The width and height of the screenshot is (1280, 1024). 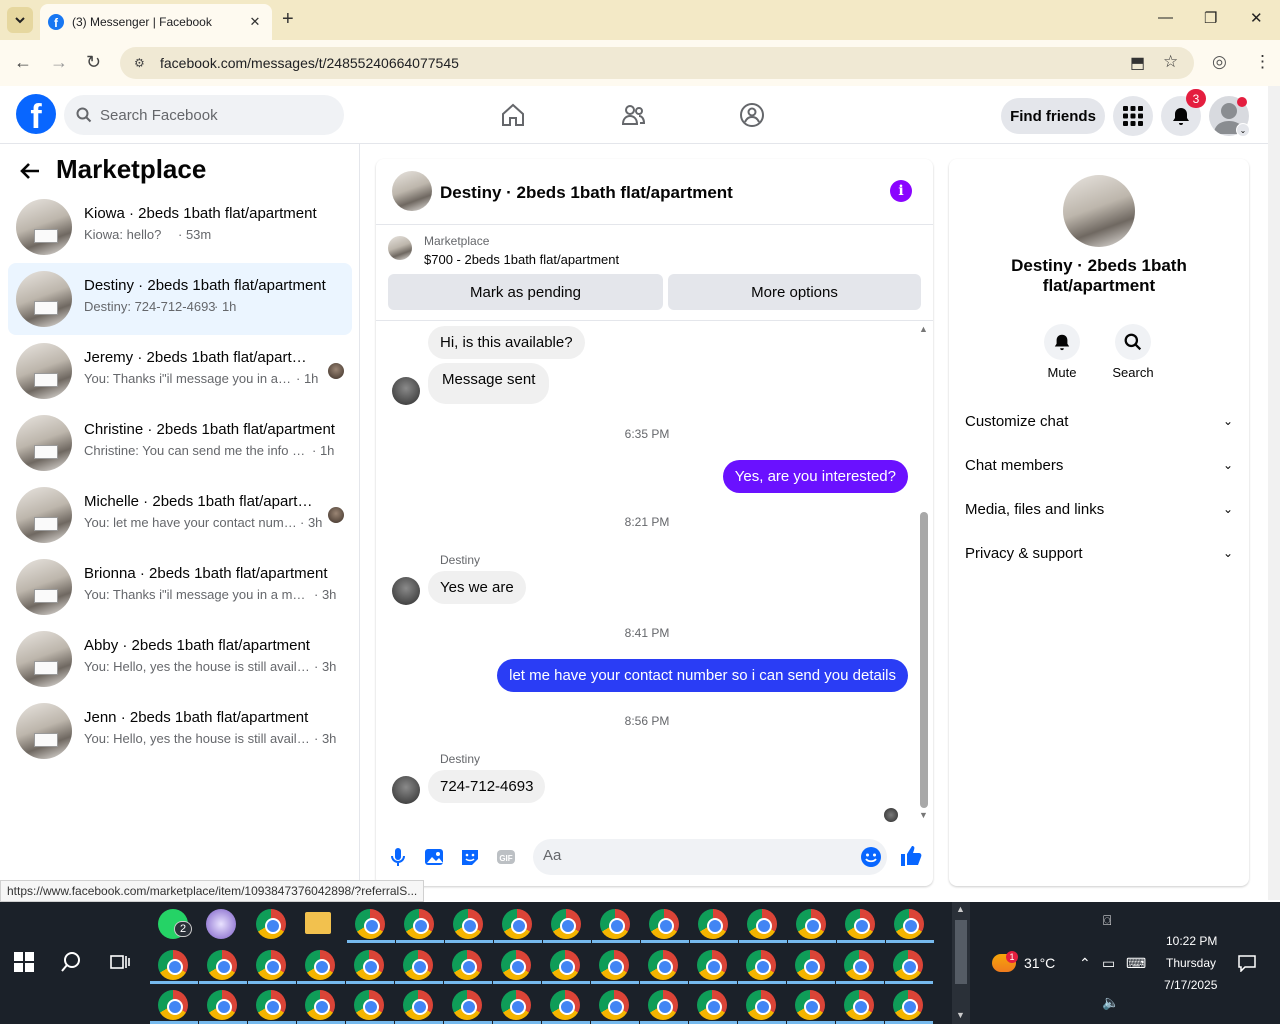 I want to click on message-incoming: Hi, is this available?, so click(x=506, y=342).